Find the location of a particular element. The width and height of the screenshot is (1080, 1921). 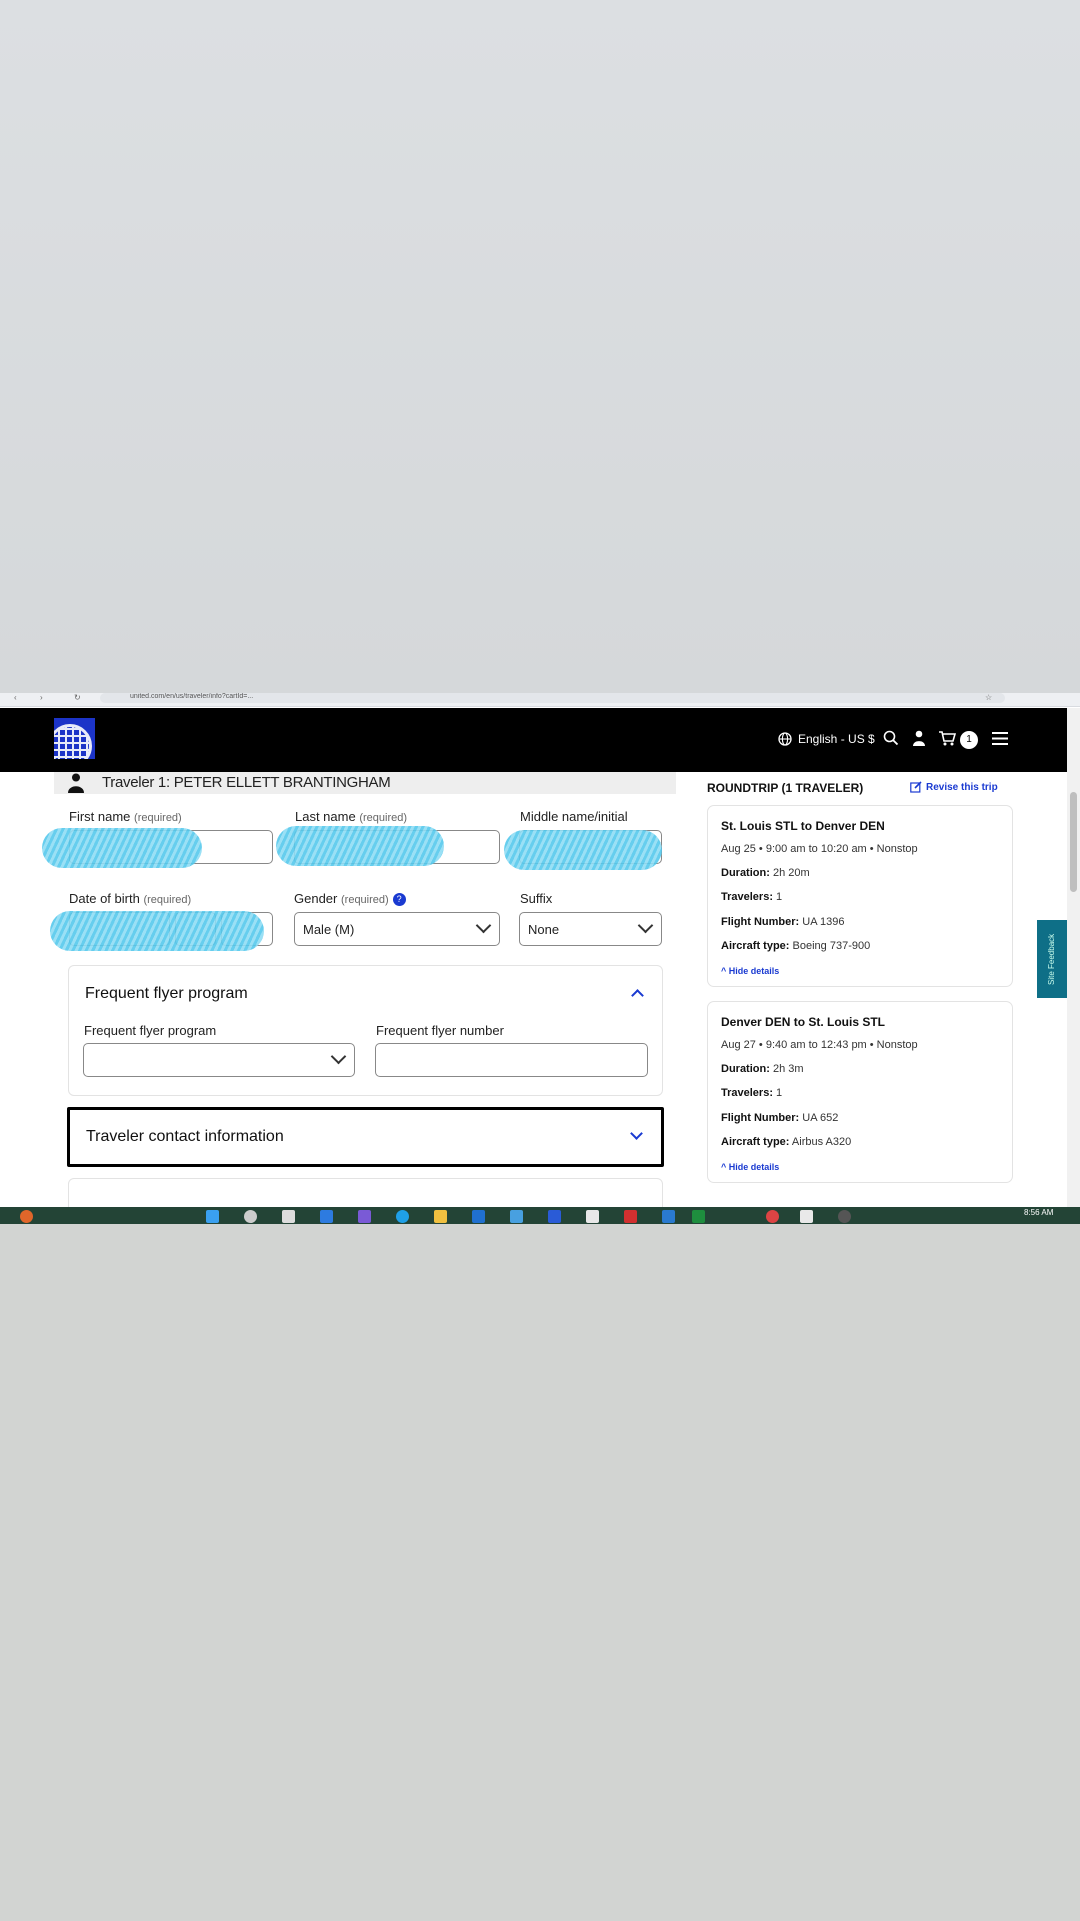

suffix-value: None is located at coordinates (544, 929).